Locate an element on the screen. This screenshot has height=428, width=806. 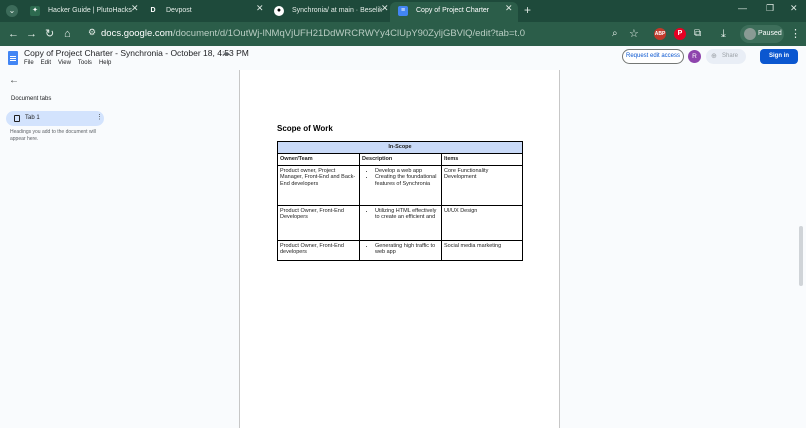
profile-paused-button: Paused is located at coordinates (762, 34).